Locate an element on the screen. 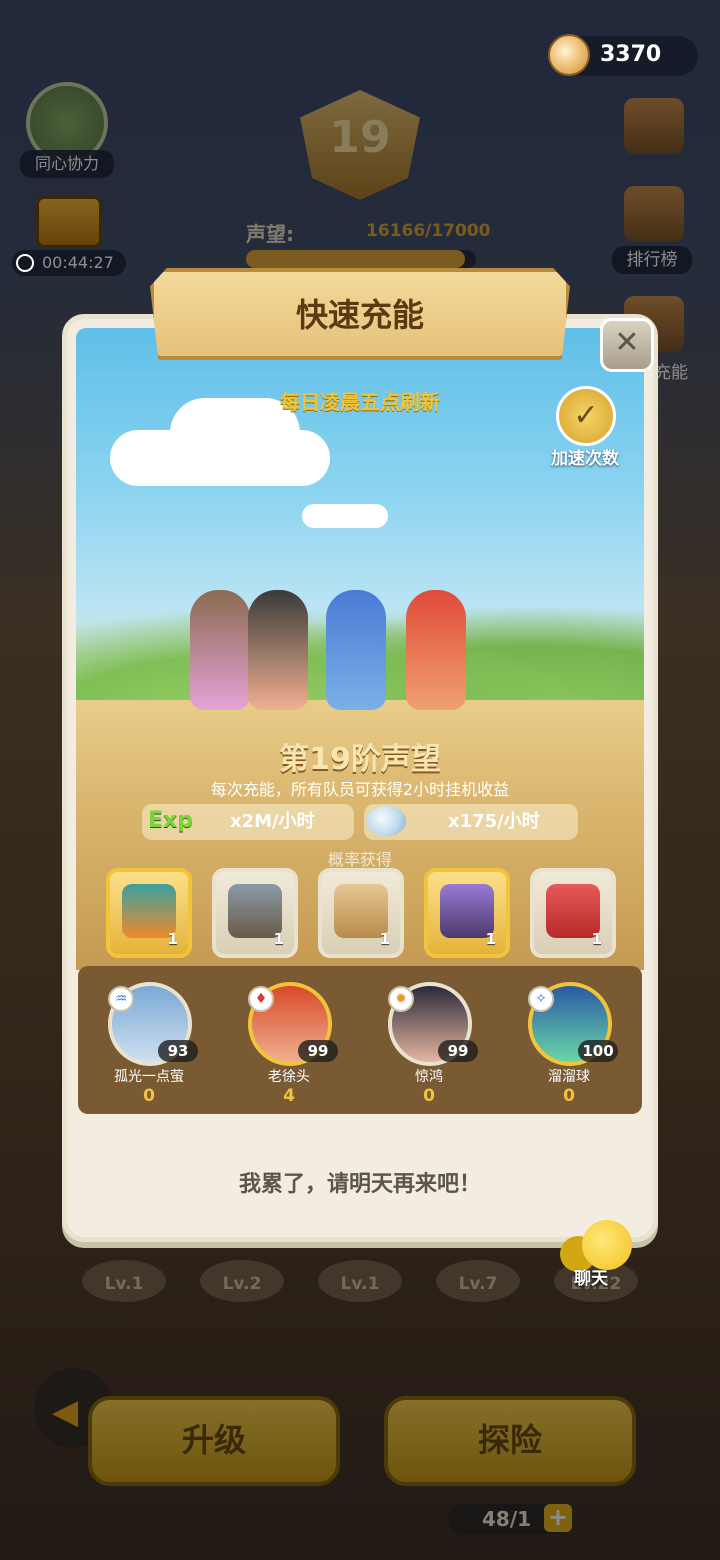 This screenshot has height=1560, width=720. leaderboard-label: 排行榜 is located at coordinates (652, 260).